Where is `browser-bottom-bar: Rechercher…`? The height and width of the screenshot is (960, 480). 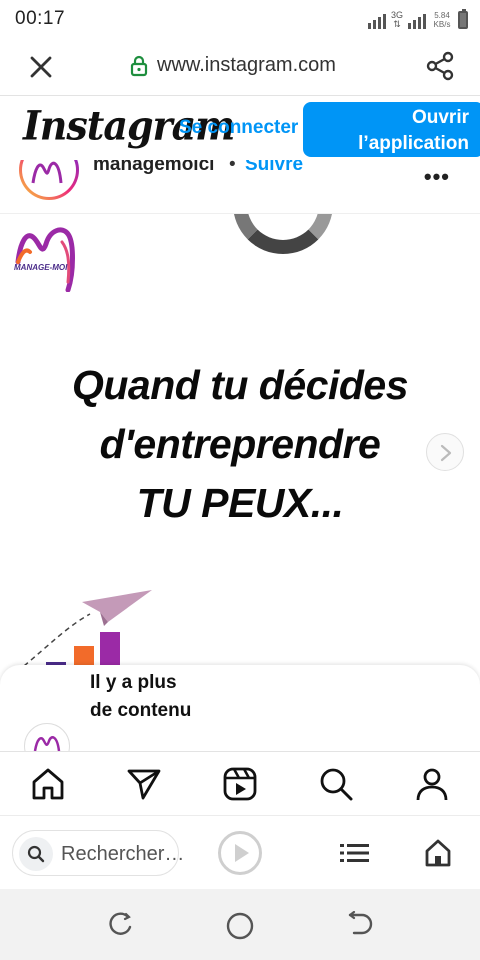
browser-bottom-bar: Rechercher… is located at coordinates (240, 852).